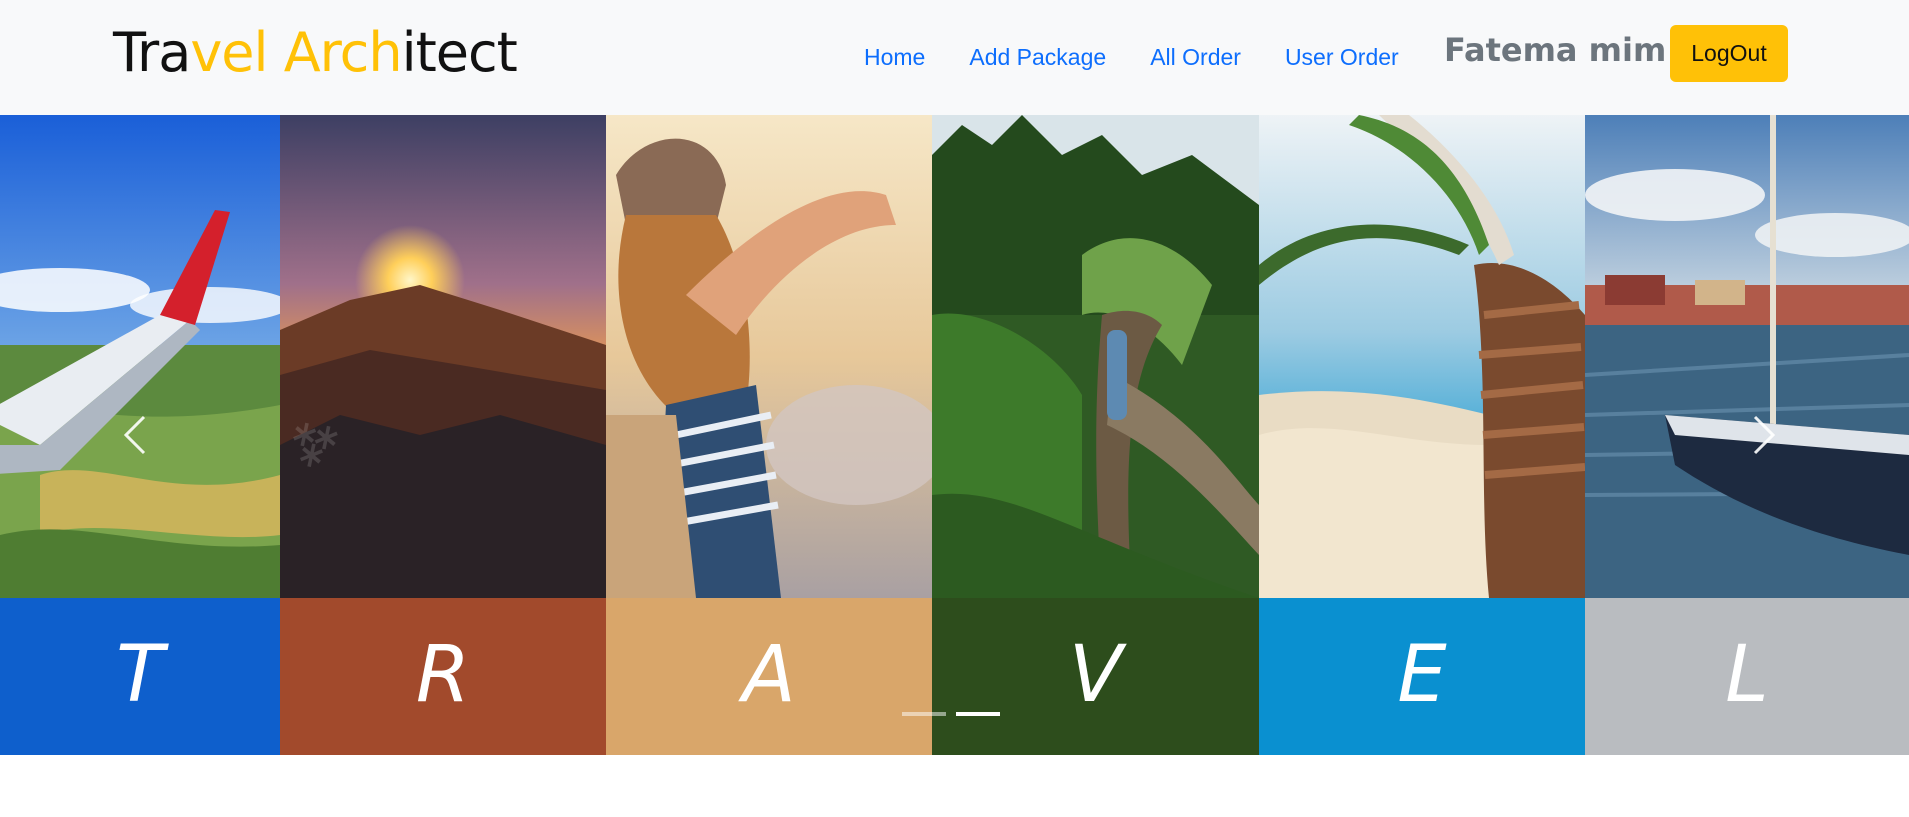 The height and width of the screenshot is (817, 1909). What do you see at coordinates (1342, 57) in the screenshot?
I see `nav-link-user-order: User Order` at bounding box center [1342, 57].